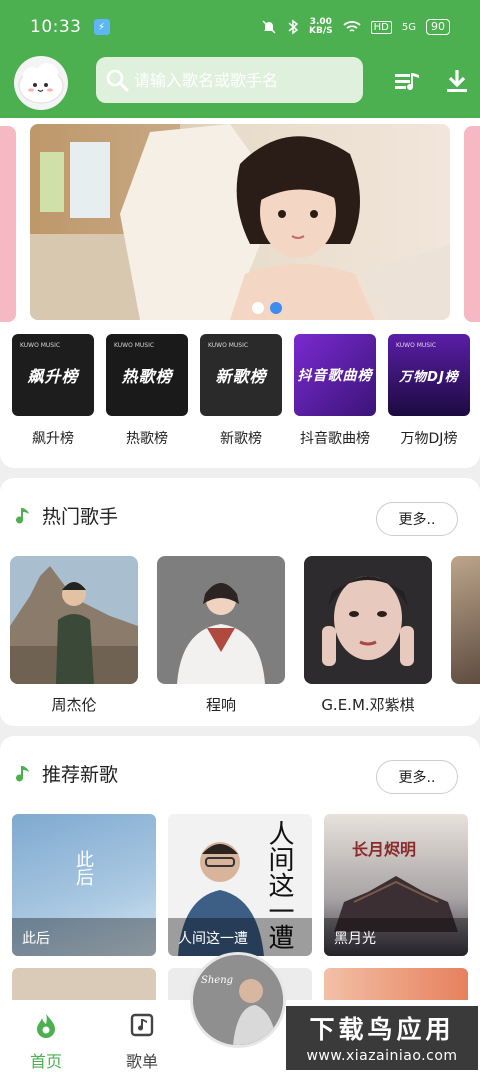 This screenshot has width=480, height=1072. Describe the element at coordinates (352, 26) in the screenshot. I see `wifi-icon` at that location.